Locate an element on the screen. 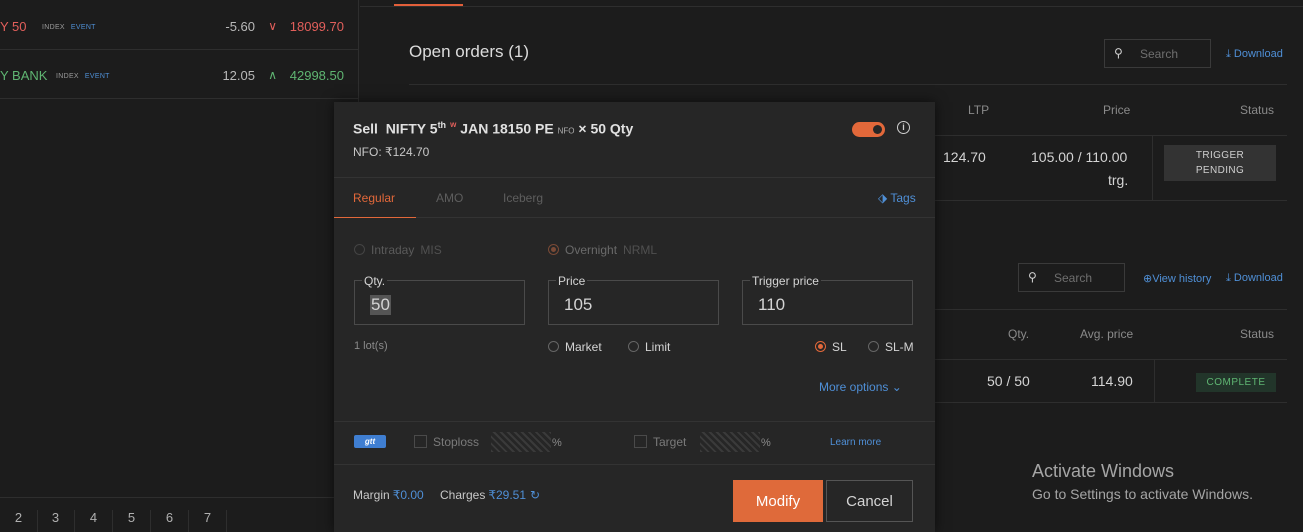 This screenshot has width=1303, height=532. page-7: 7 is located at coordinates (208, 521).